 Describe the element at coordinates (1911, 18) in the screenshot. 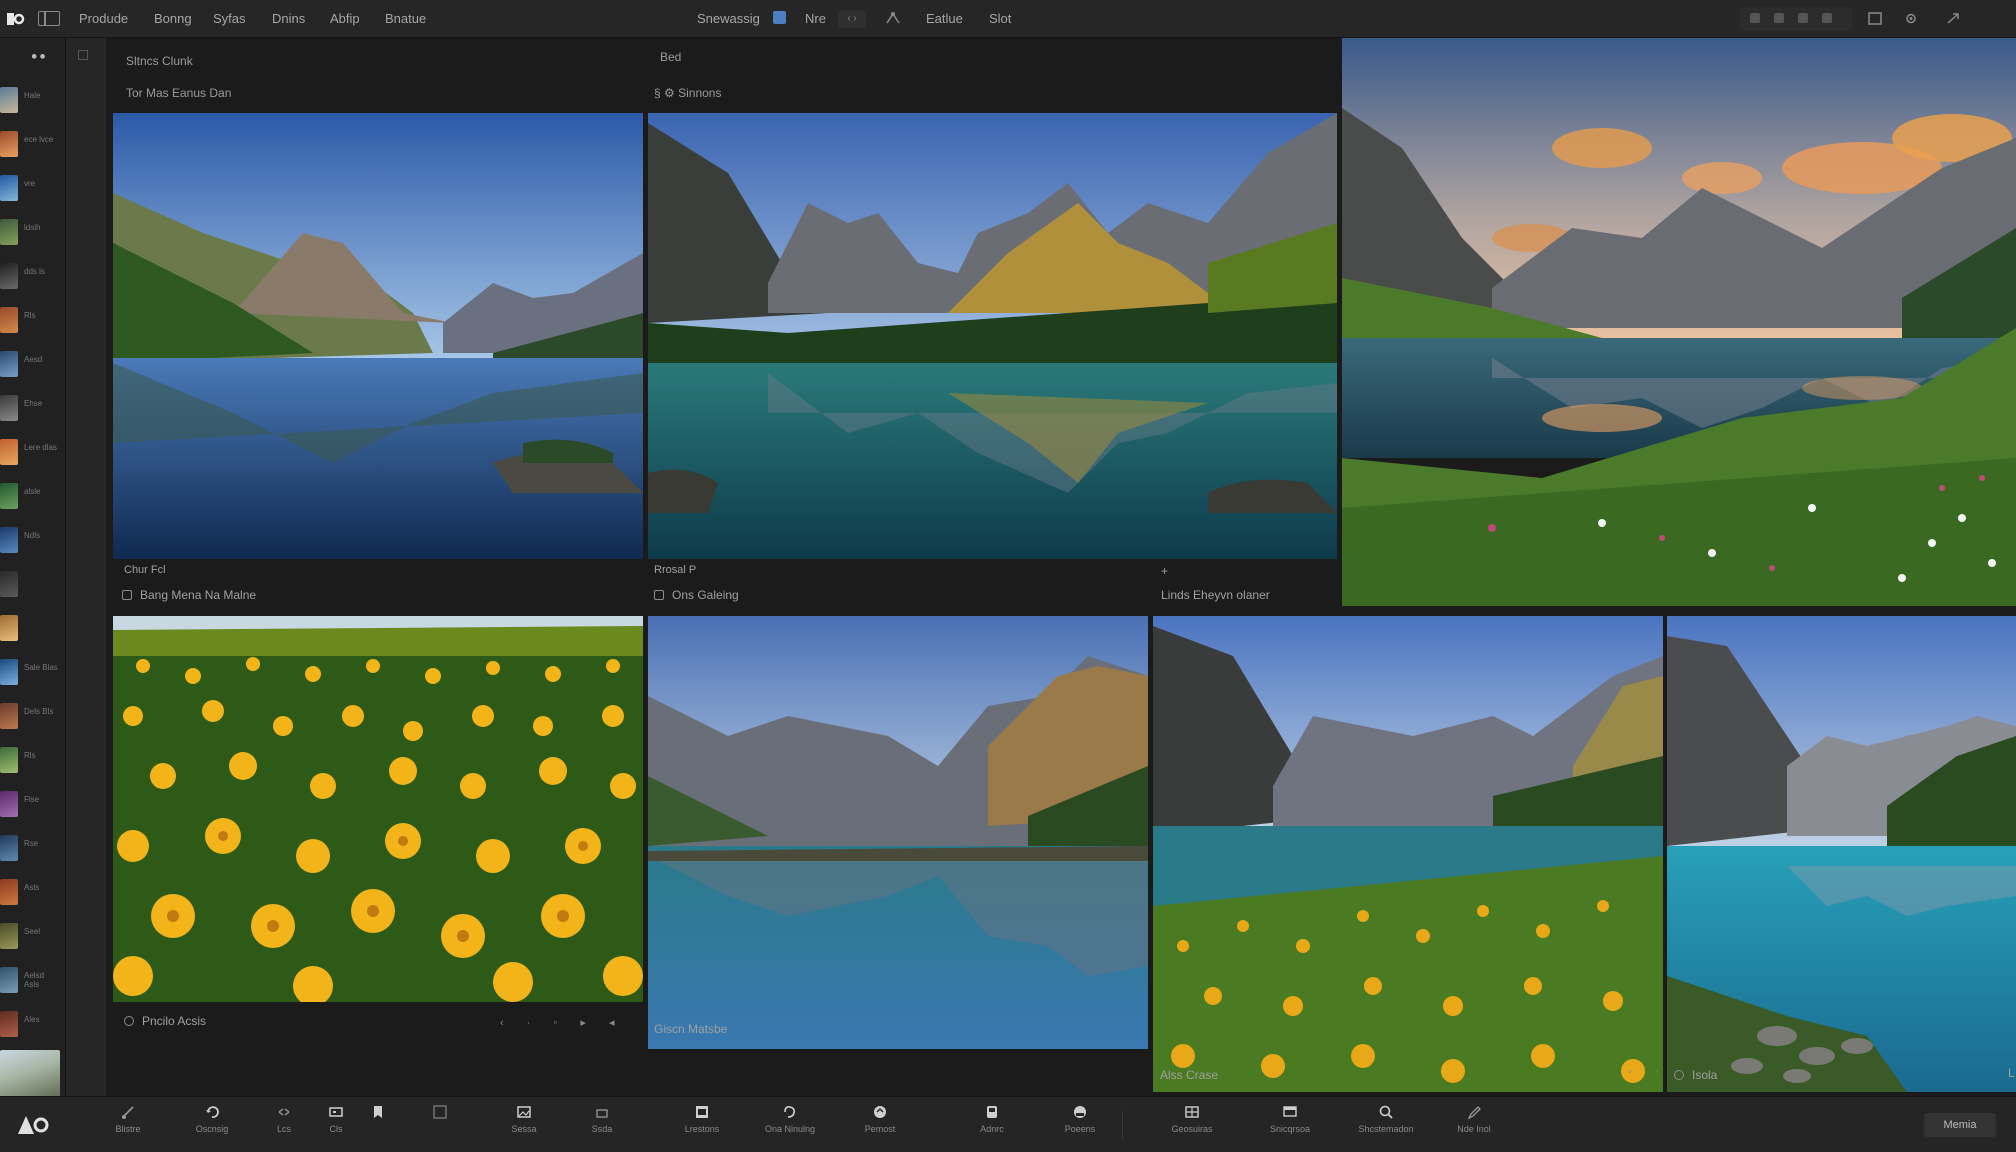

I see `settings-icon` at that location.